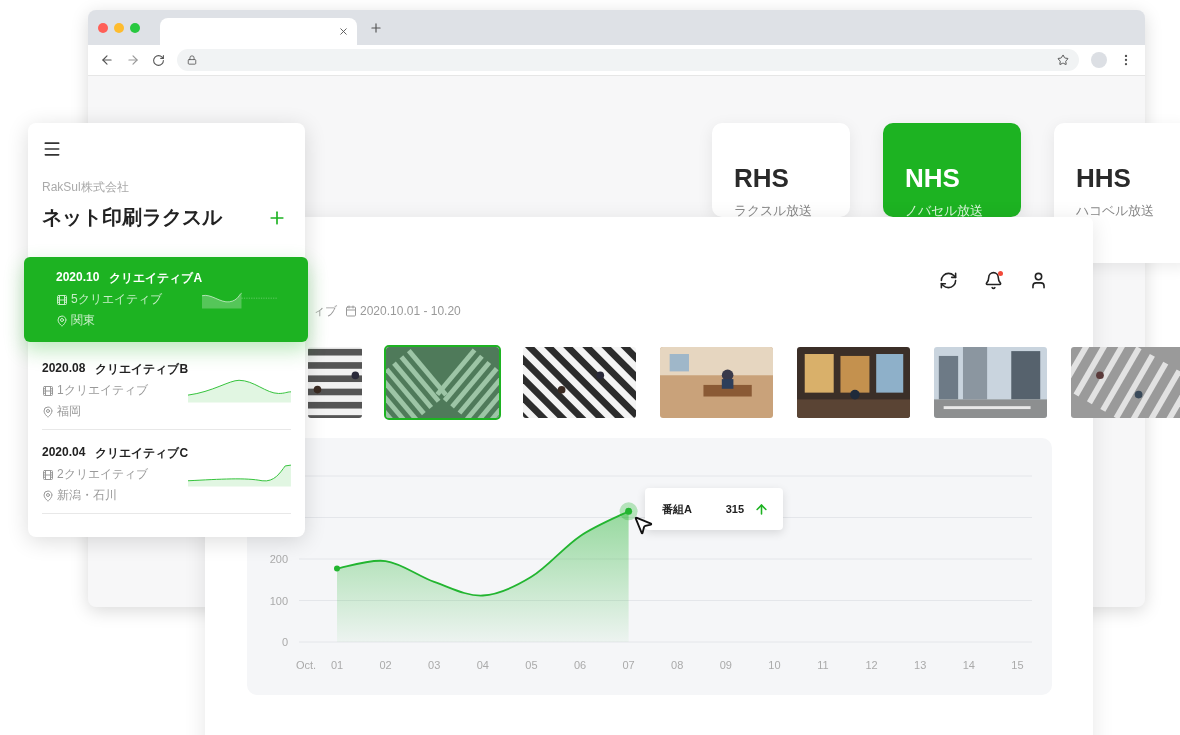 The height and width of the screenshot is (735, 1180). Describe the element at coordinates (628, 665) in the screenshot. I see `x-tick-label: 07` at that location.